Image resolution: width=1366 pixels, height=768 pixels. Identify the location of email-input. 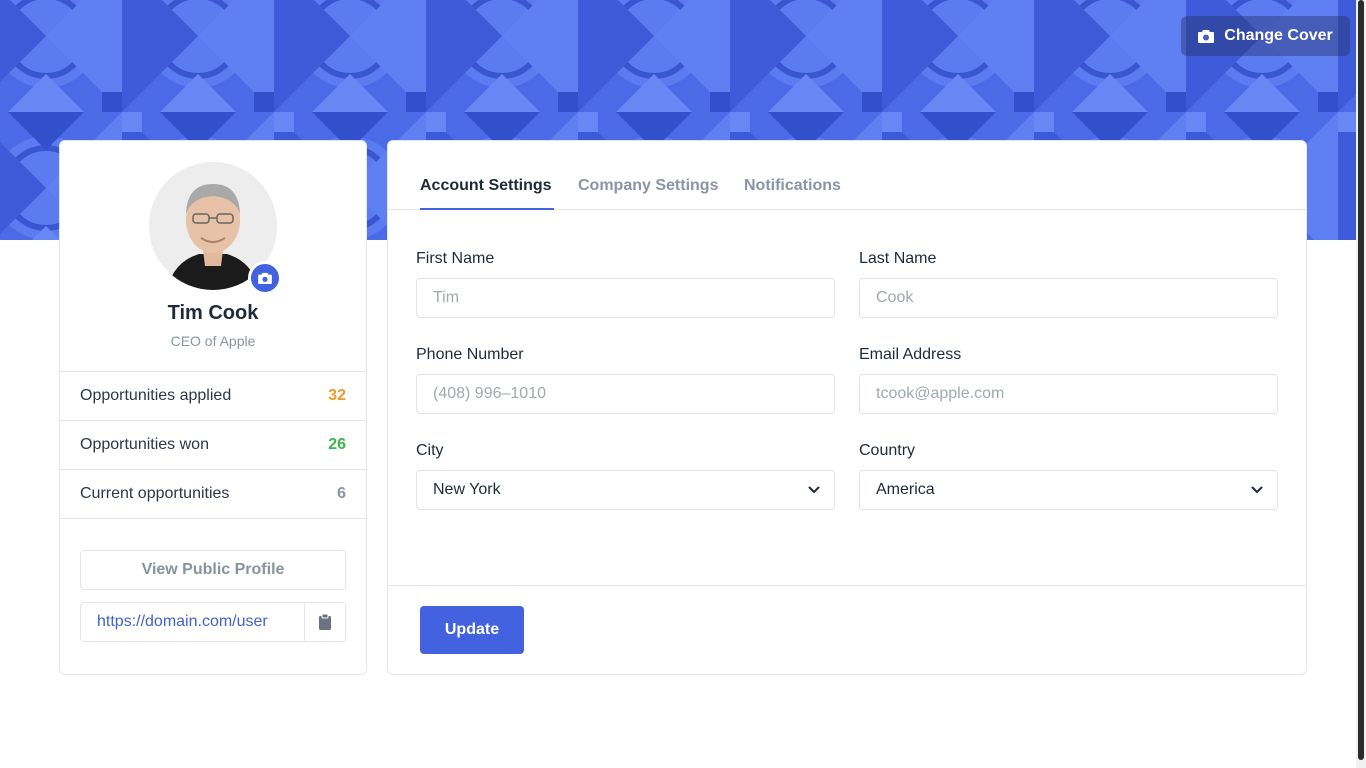
(1068, 394).